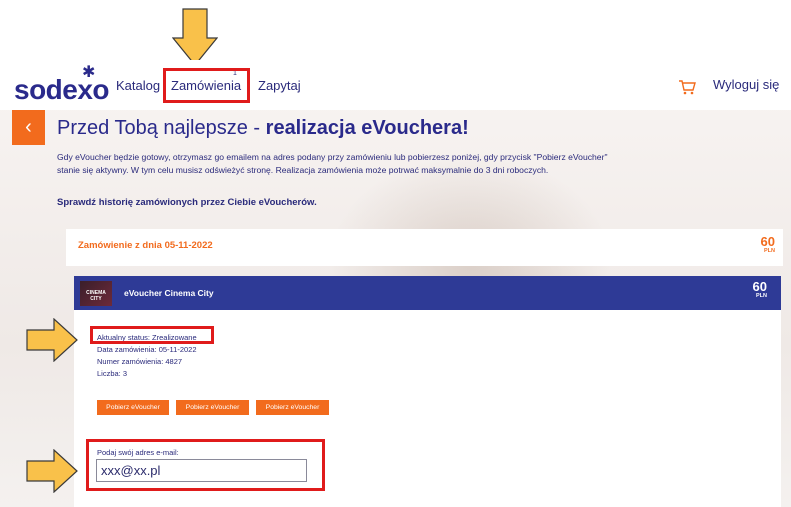  What do you see at coordinates (769, 251) in the screenshot?
I see `order-price-currency: PLN` at bounding box center [769, 251].